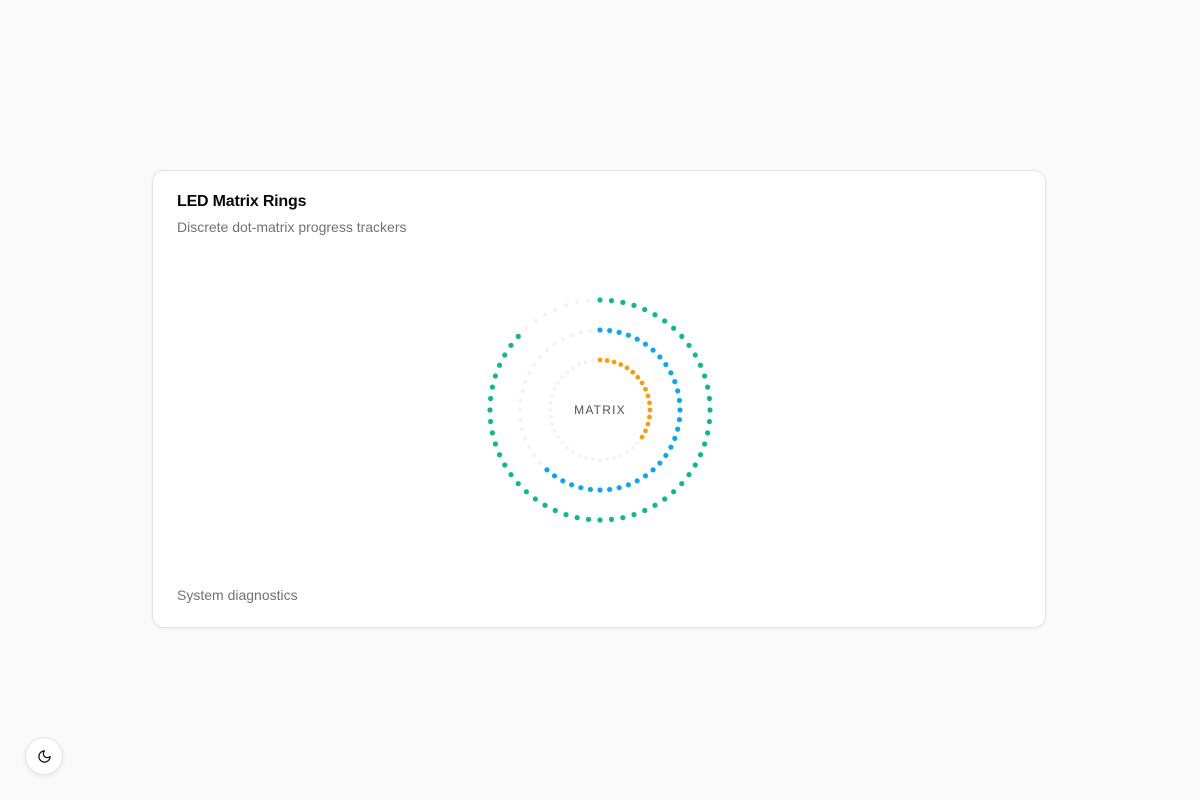  I want to click on card-footer: System diagnostics, so click(237, 595).